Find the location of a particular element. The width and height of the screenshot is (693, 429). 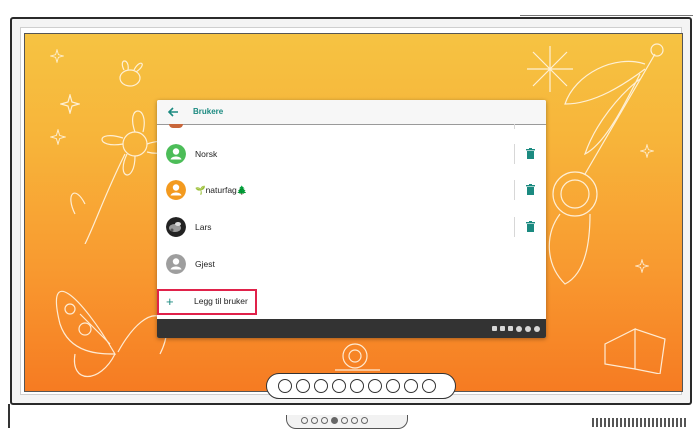

dock-slots is located at coordinates (357, 386).